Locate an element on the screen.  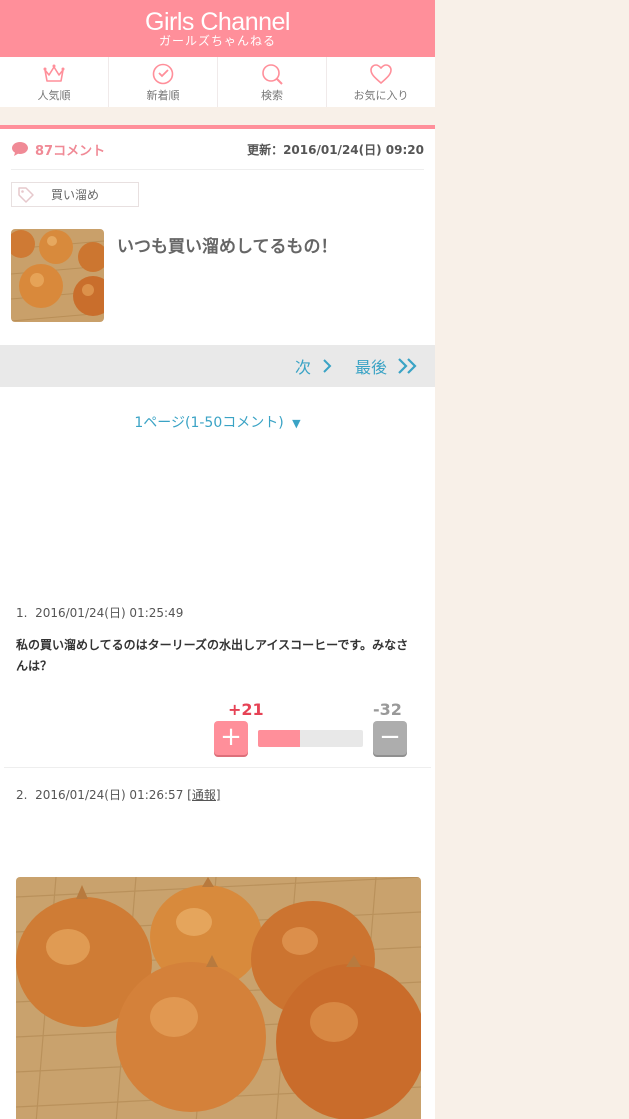
onion-thumbnail-image is located at coordinates (57, 275).